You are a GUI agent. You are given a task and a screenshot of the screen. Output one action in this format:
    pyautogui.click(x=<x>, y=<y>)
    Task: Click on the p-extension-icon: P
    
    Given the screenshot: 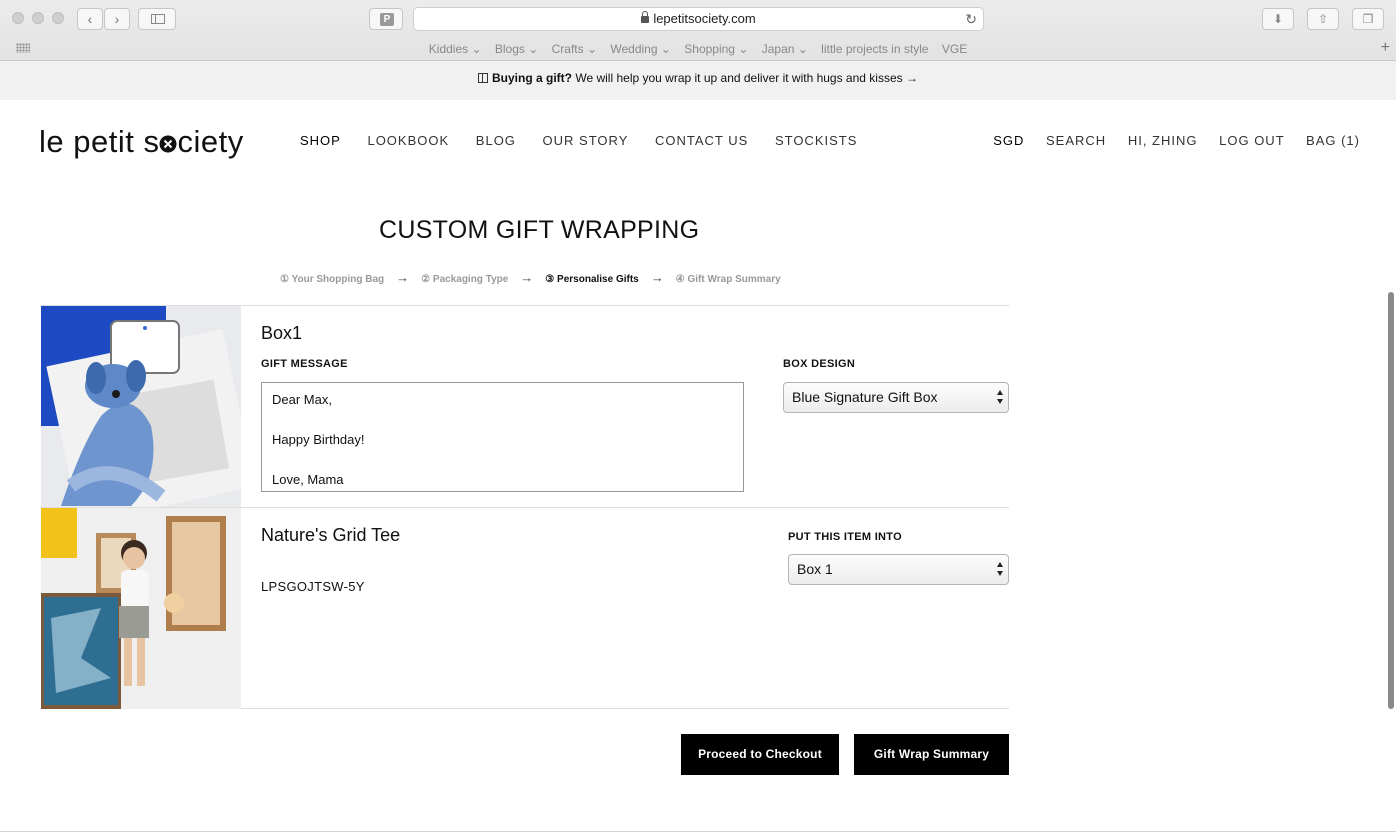 What is the action you would take?
    pyautogui.click(x=387, y=19)
    